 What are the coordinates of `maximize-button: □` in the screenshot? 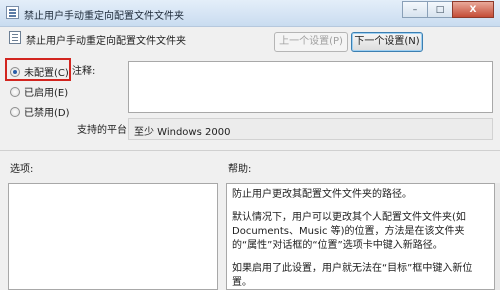 It's located at (440, 9).